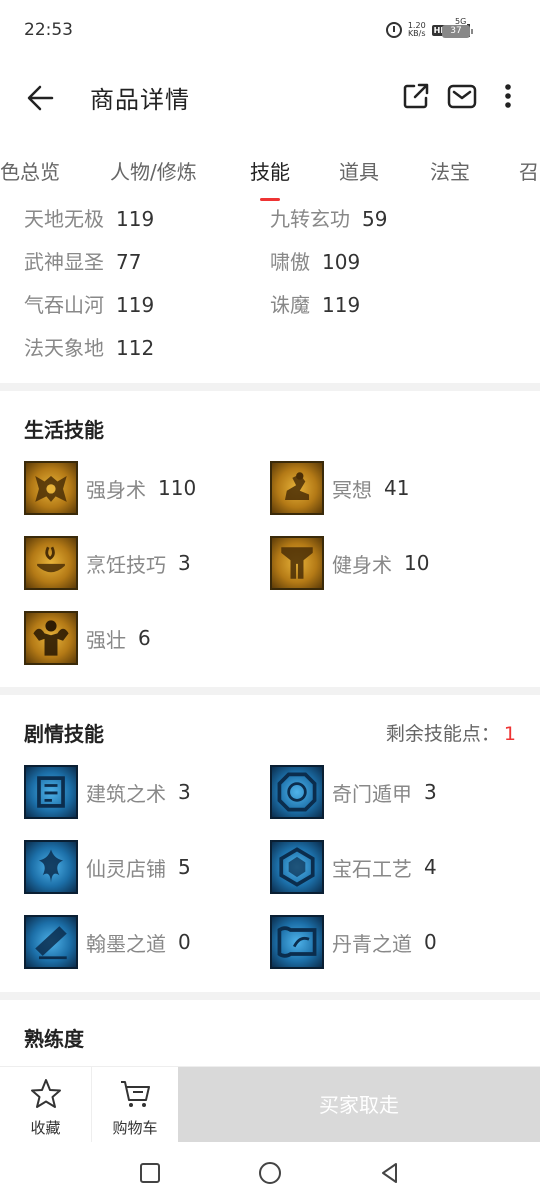 The height and width of the screenshot is (1204, 540). What do you see at coordinates (297, 488) in the screenshot?
I see `meditation-icon` at bounding box center [297, 488].